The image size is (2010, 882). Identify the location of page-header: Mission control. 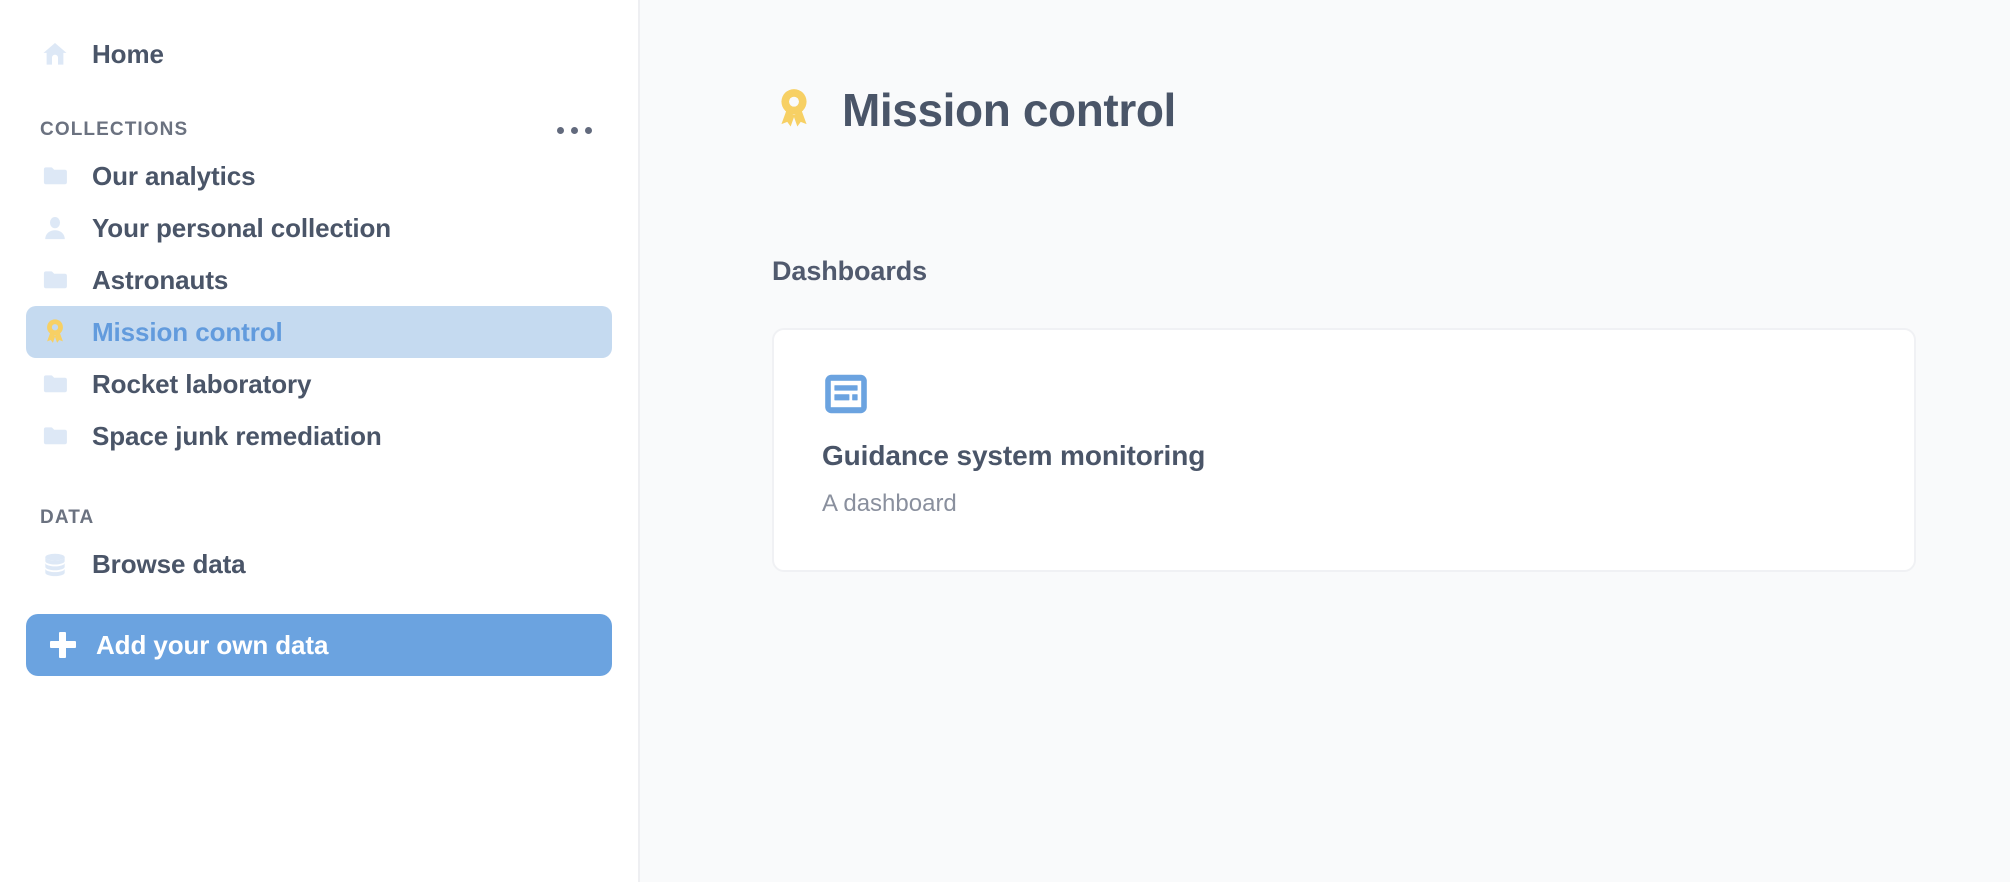
(1325, 84).